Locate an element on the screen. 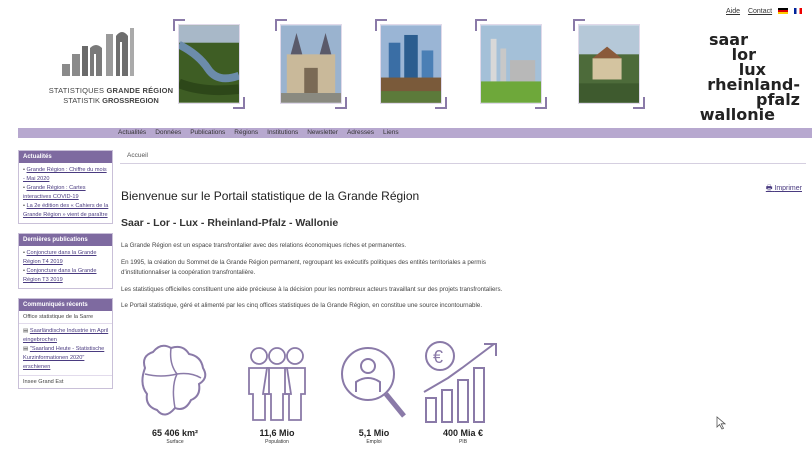 The height and width of the screenshot is (471, 812). printer-icon: 🖶 is located at coordinates (769, 188).